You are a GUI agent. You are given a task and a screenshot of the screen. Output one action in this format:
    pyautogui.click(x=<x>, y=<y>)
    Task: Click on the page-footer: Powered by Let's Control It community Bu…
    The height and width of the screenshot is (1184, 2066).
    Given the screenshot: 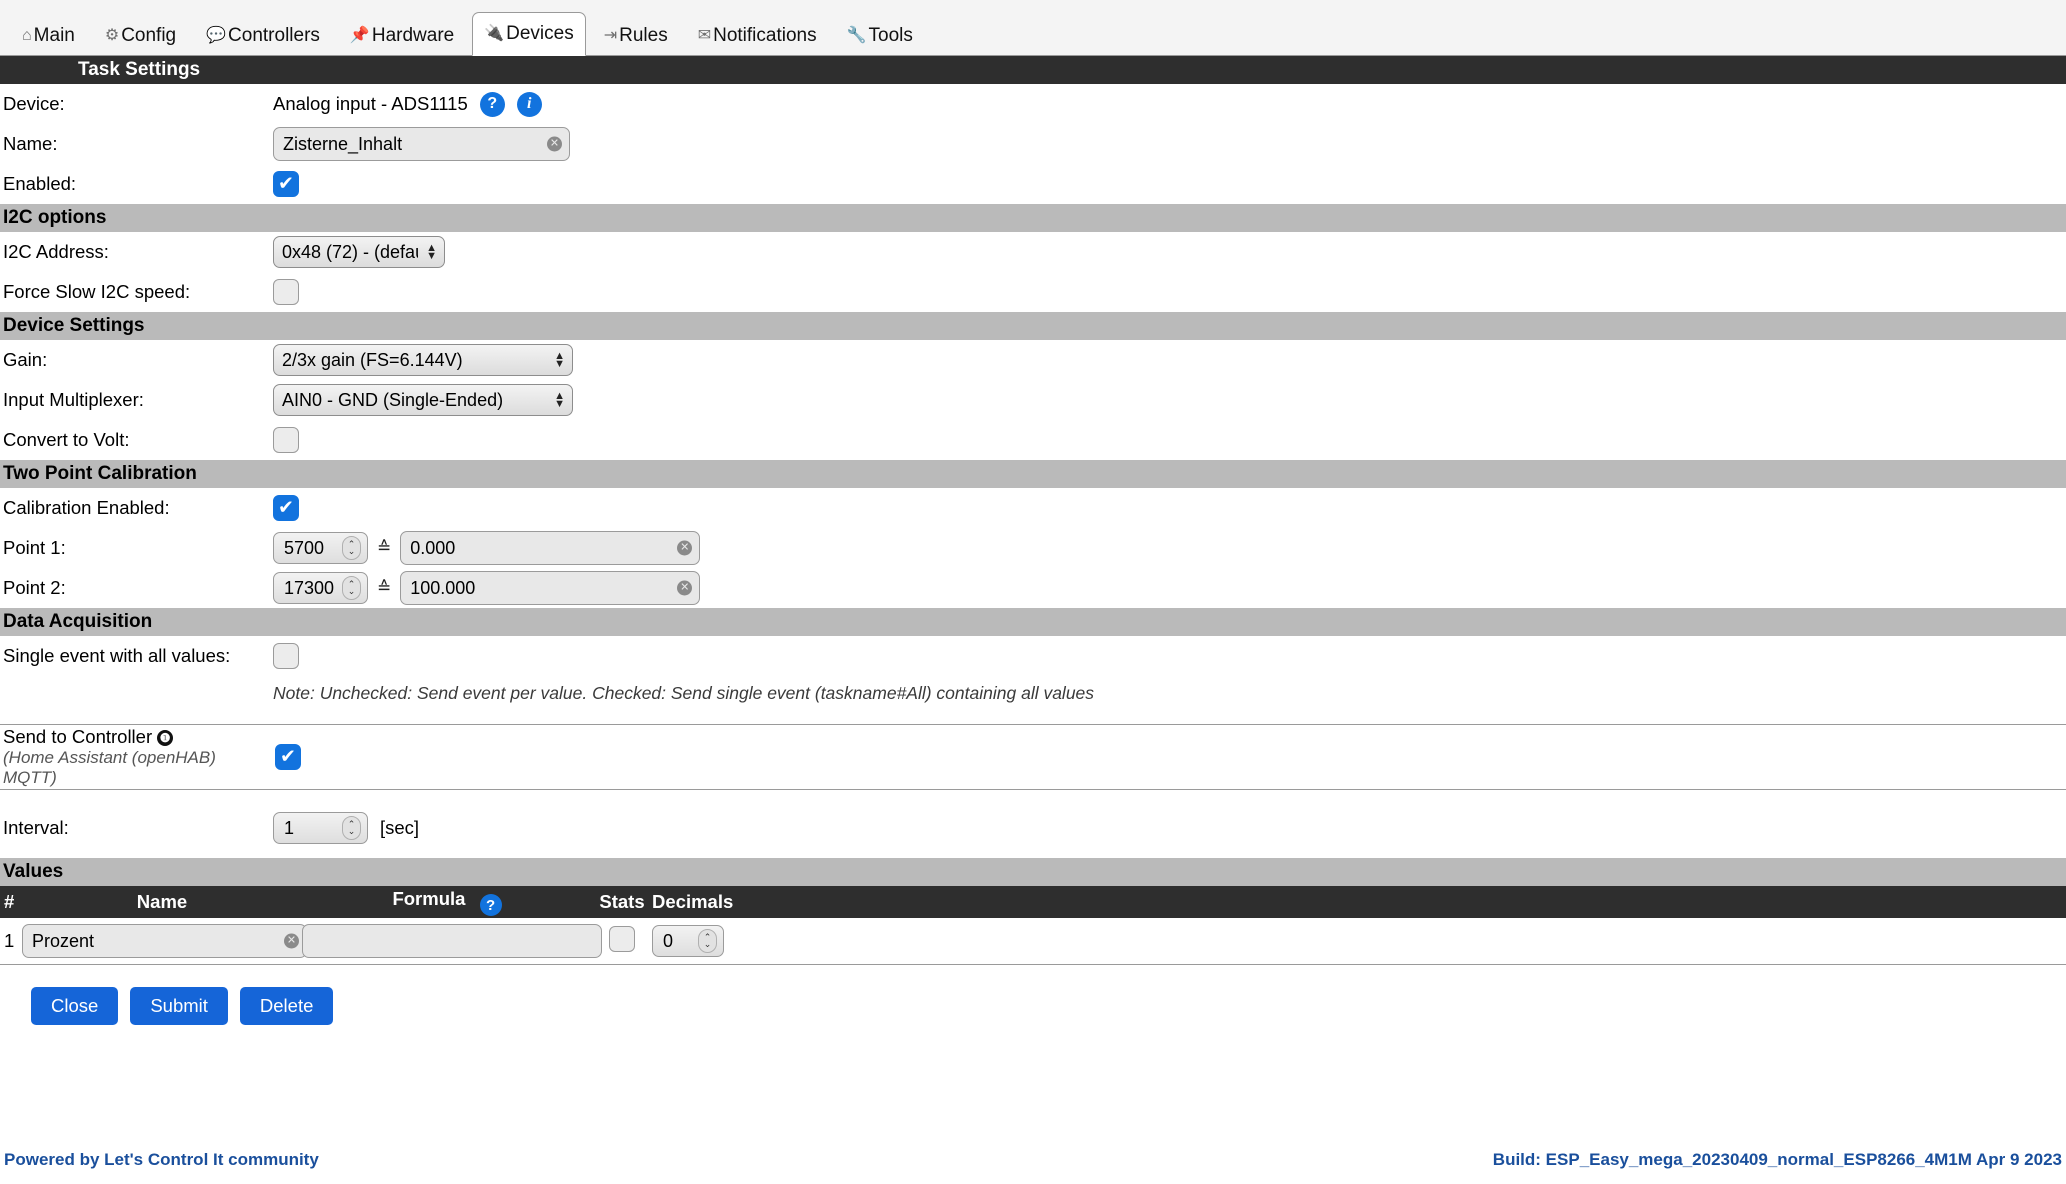 What is the action you would take?
    pyautogui.click(x=1033, y=1160)
    